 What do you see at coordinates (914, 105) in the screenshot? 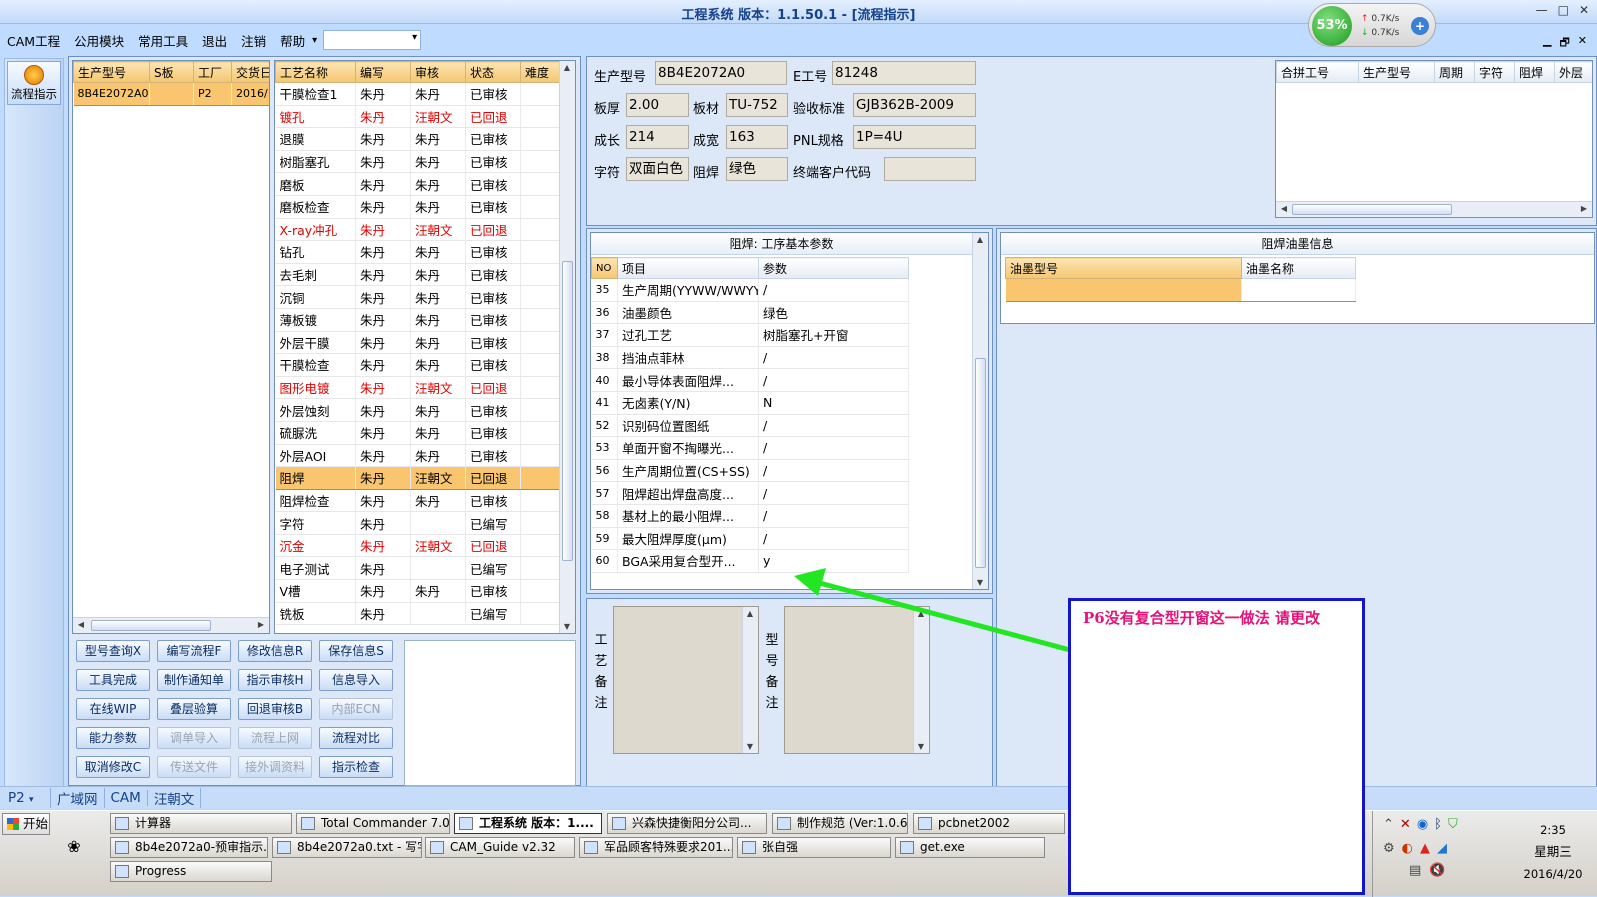
I see `acceptance-std-field: GJB362B-2009` at bounding box center [914, 105].